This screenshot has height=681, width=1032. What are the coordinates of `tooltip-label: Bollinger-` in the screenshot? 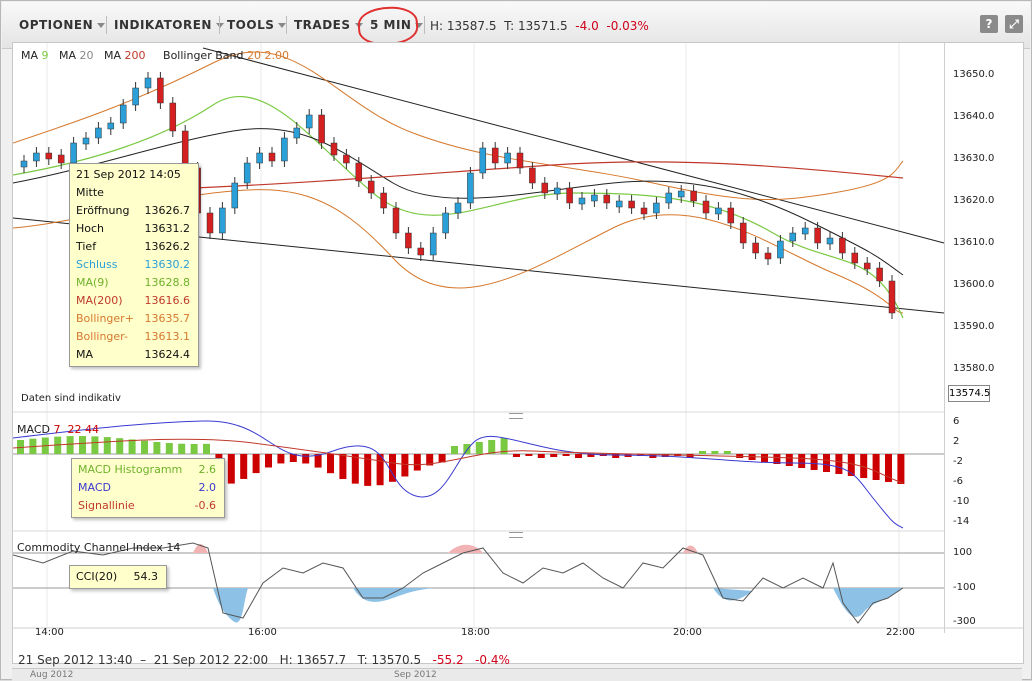 It's located at (102, 336).